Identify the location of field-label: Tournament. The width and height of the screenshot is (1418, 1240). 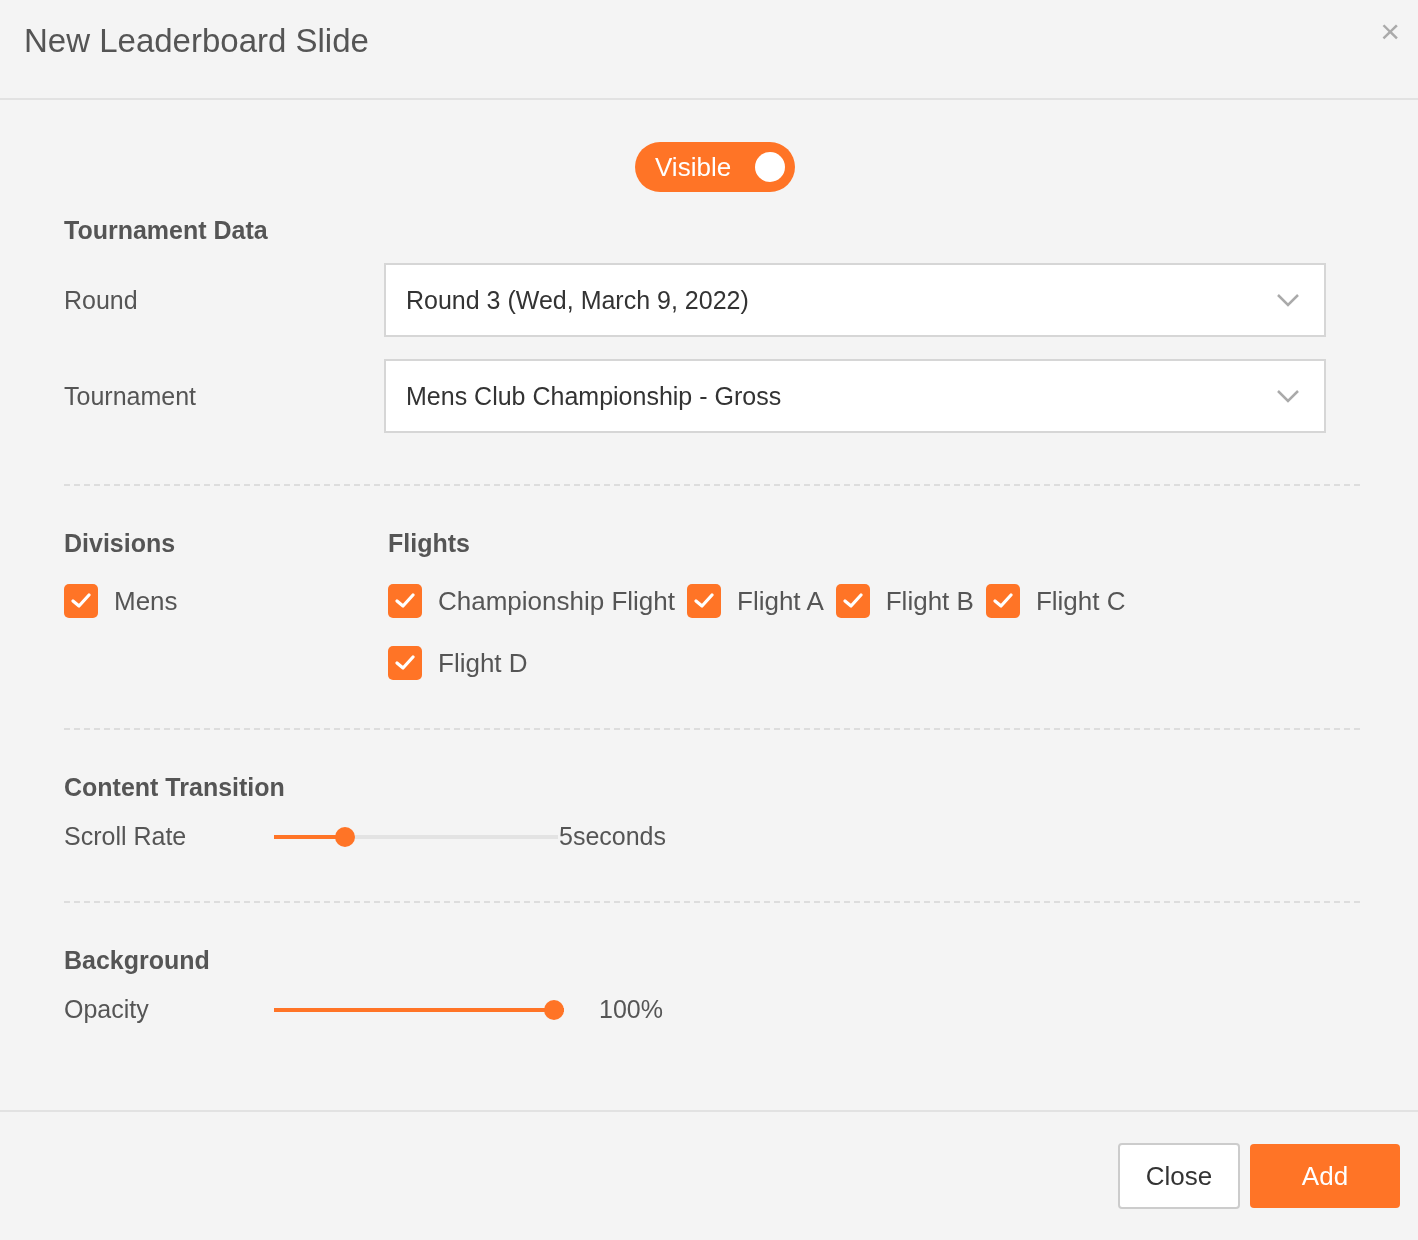
(131, 396).